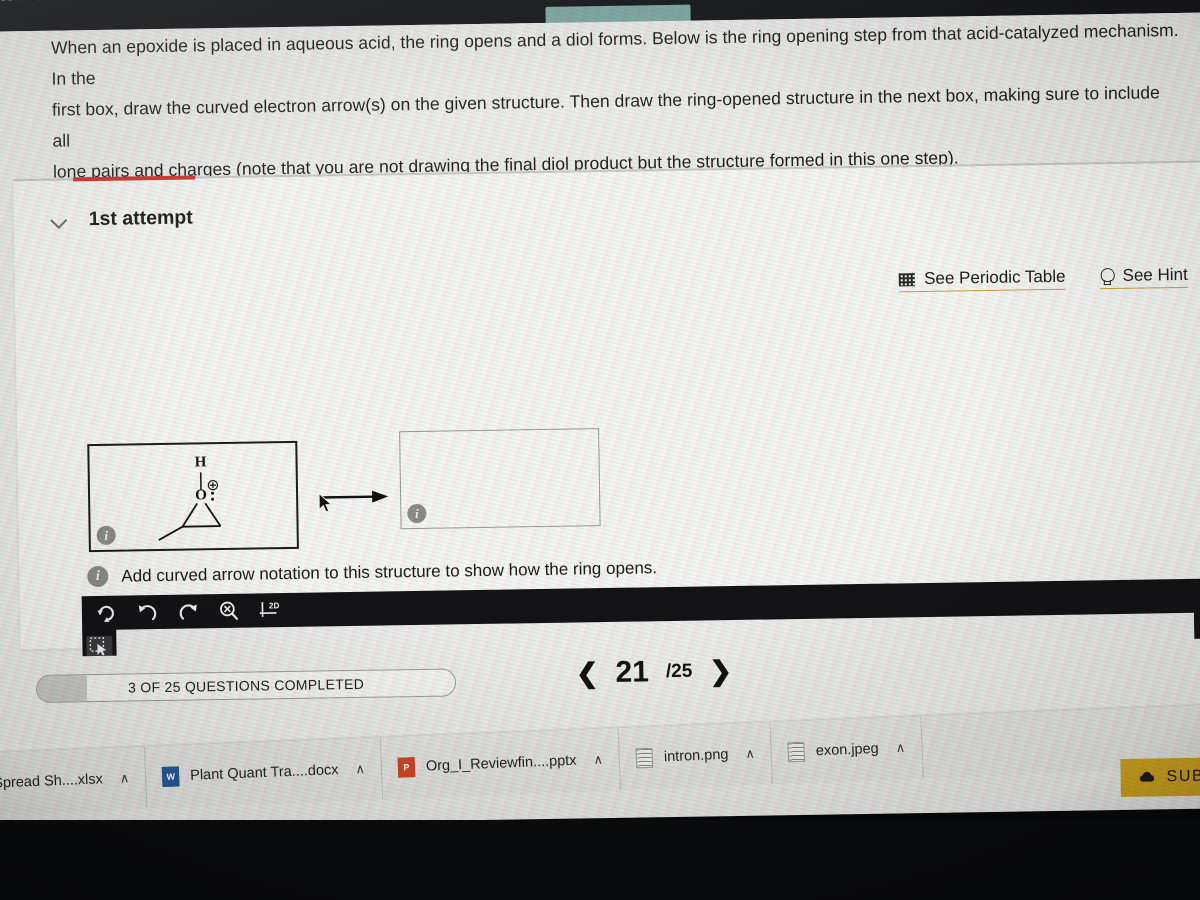 This screenshot has width=1200, height=900. Describe the element at coordinates (679, 671) in the screenshot. I see `pager-total: /25` at that location.